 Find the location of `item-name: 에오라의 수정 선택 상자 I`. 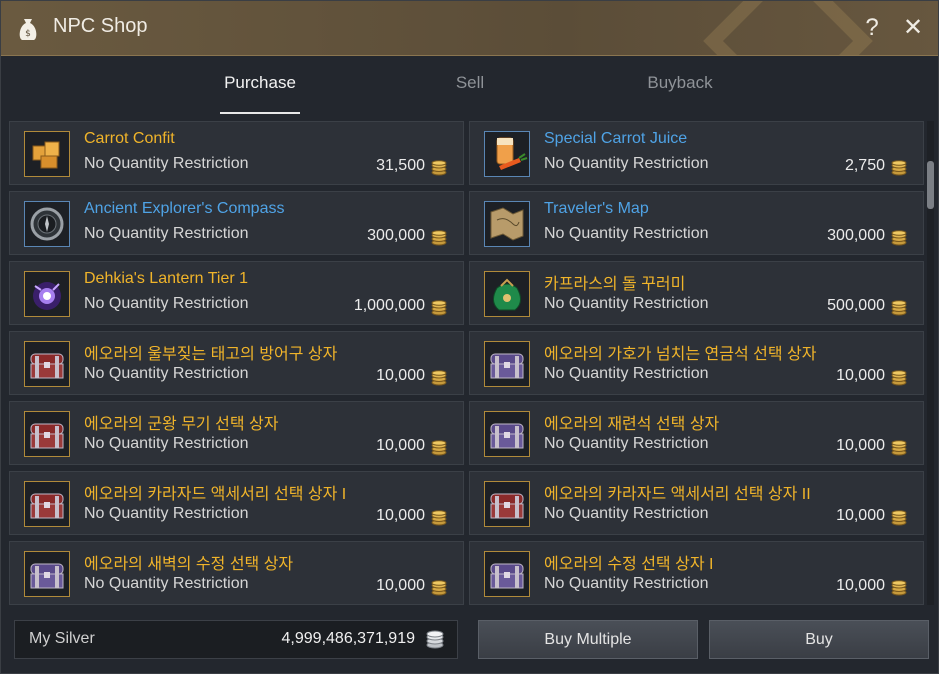

item-name: 에오라의 수정 선택 상자 I is located at coordinates (629, 564).